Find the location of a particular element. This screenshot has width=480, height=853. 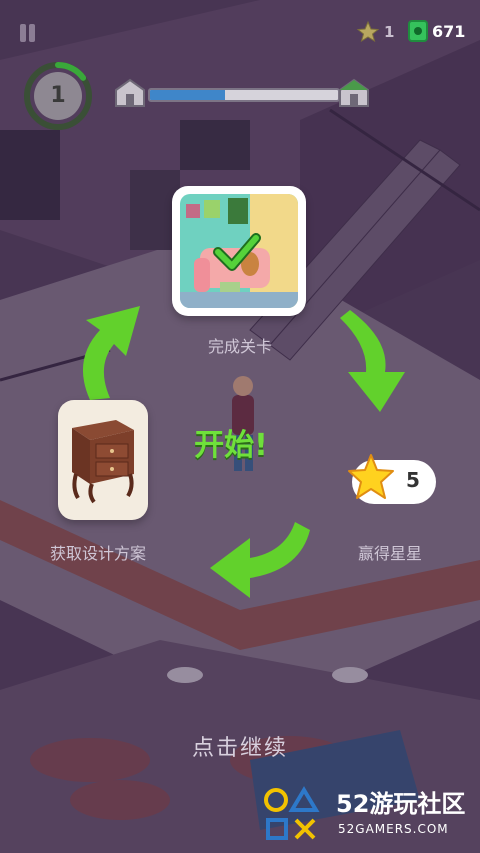

complete-level-card is located at coordinates (239, 251).